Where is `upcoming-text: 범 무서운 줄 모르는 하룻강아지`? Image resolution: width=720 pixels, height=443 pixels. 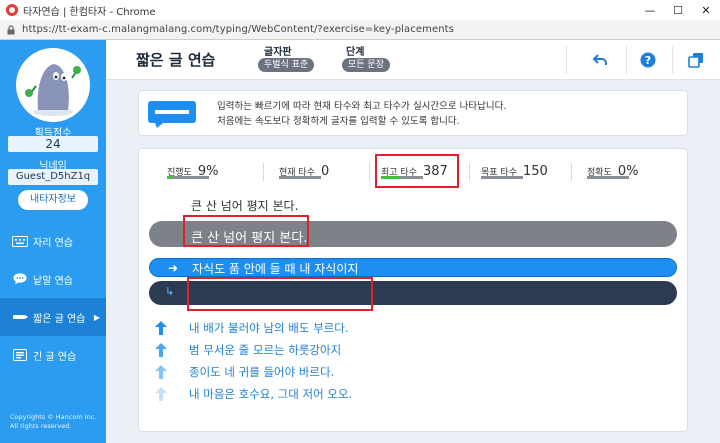 upcoming-text: 범 무서운 줄 모르는 하룻강아지 is located at coordinates (265, 350).